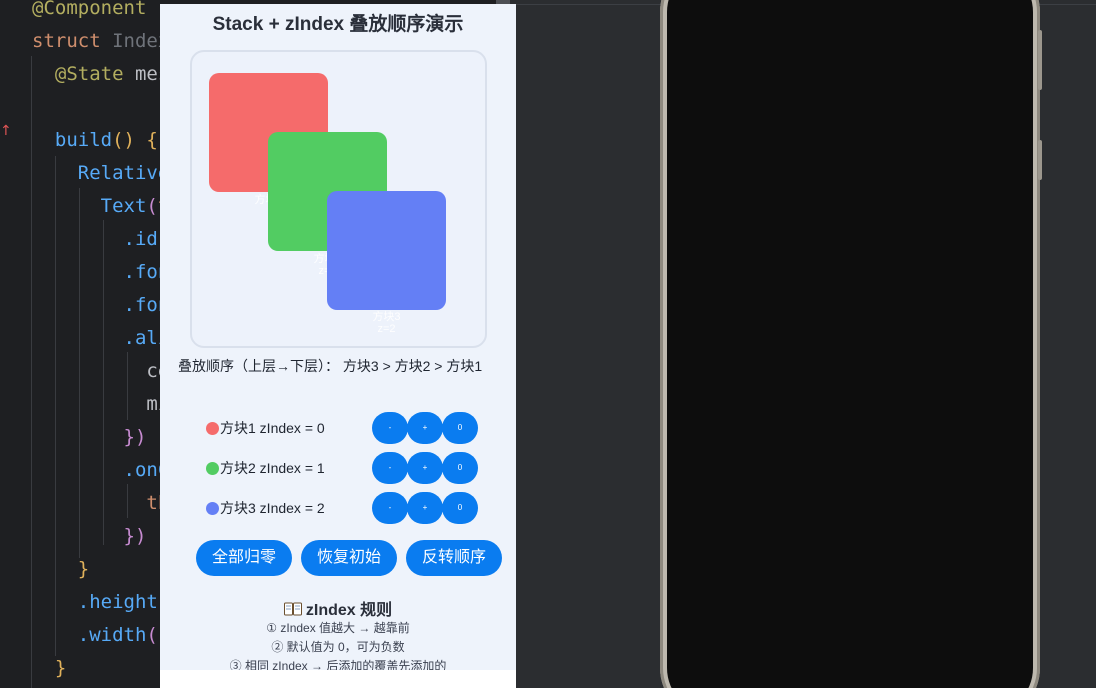 The width and height of the screenshot is (1096, 688). What do you see at coordinates (1040, 60) in the screenshot?
I see `device-volume-button` at bounding box center [1040, 60].